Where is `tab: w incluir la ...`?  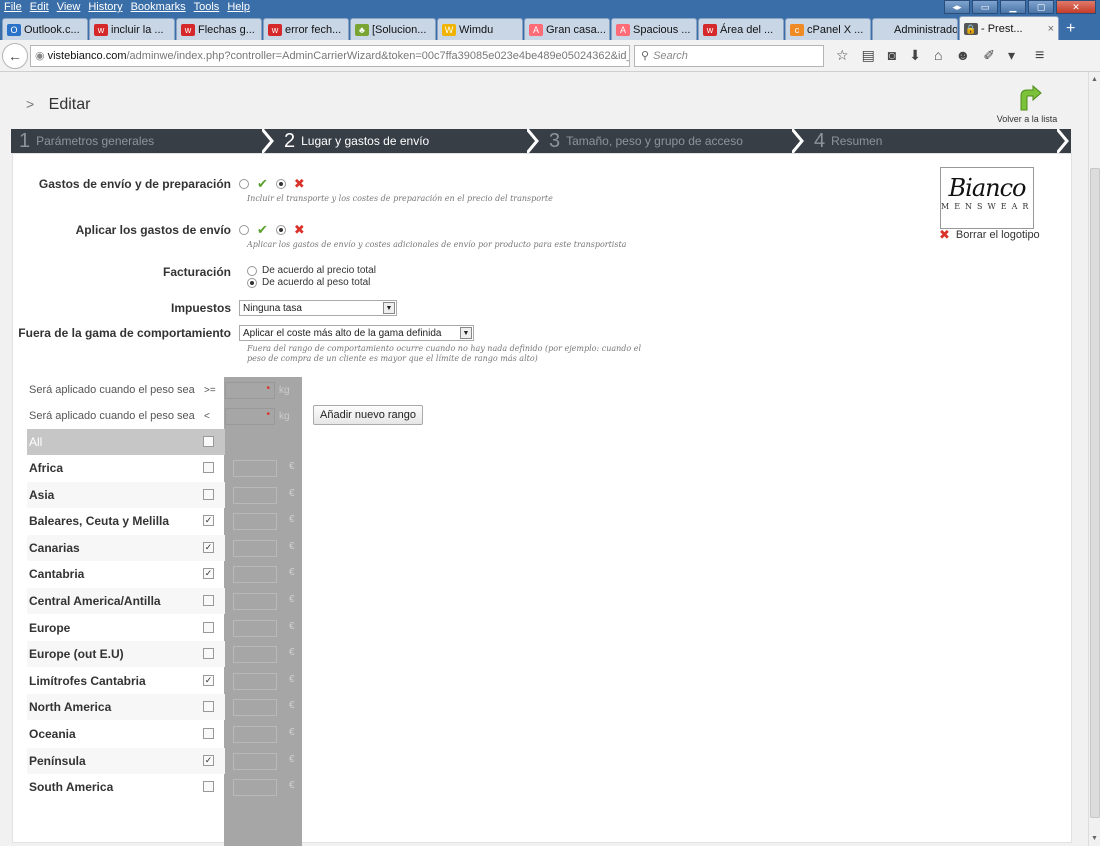 tab: w incluir la ... is located at coordinates (132, 29).